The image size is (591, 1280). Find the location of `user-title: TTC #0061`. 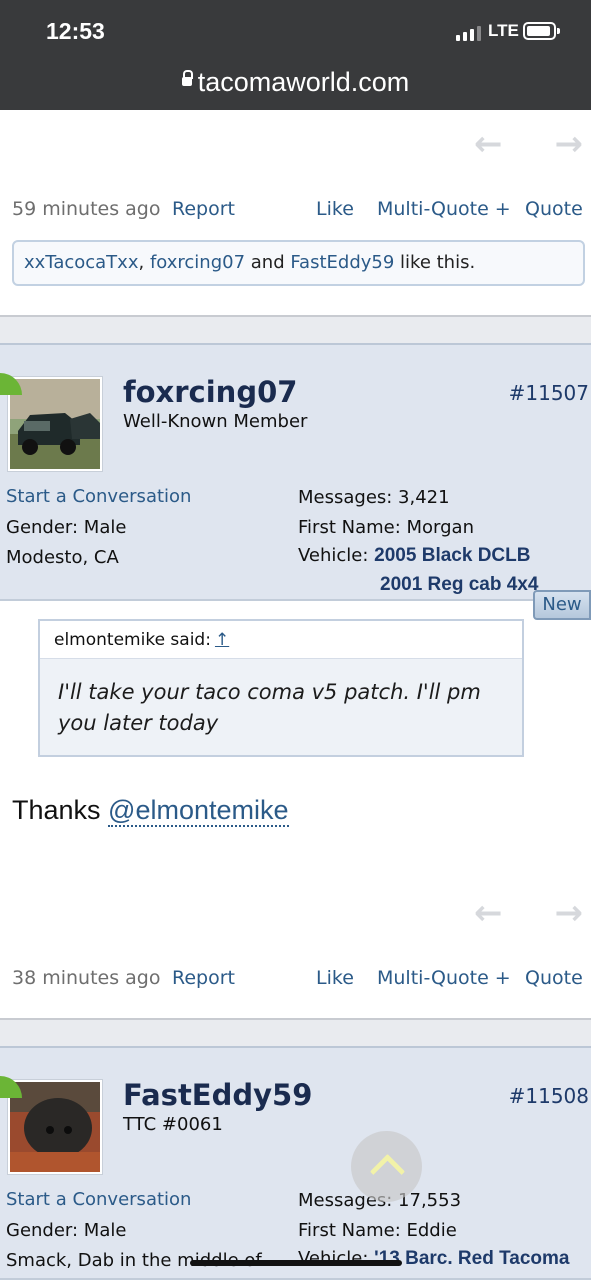

user-title: TTC #0061 is located at coordinates (173, 1124).